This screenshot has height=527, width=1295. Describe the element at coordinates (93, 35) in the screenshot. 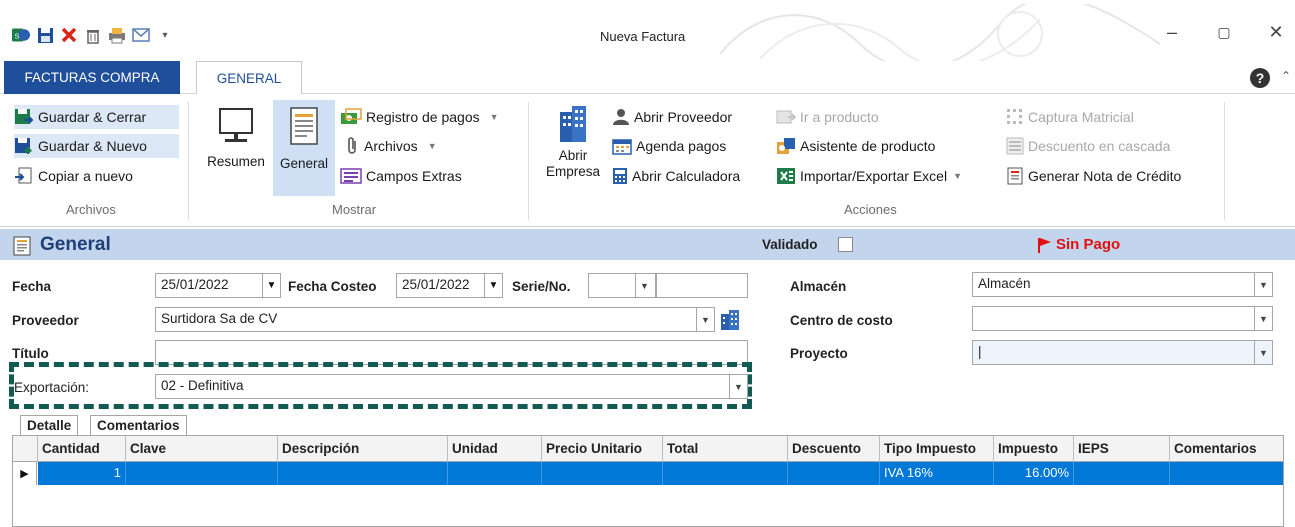

I see `delete-icon` at that location.